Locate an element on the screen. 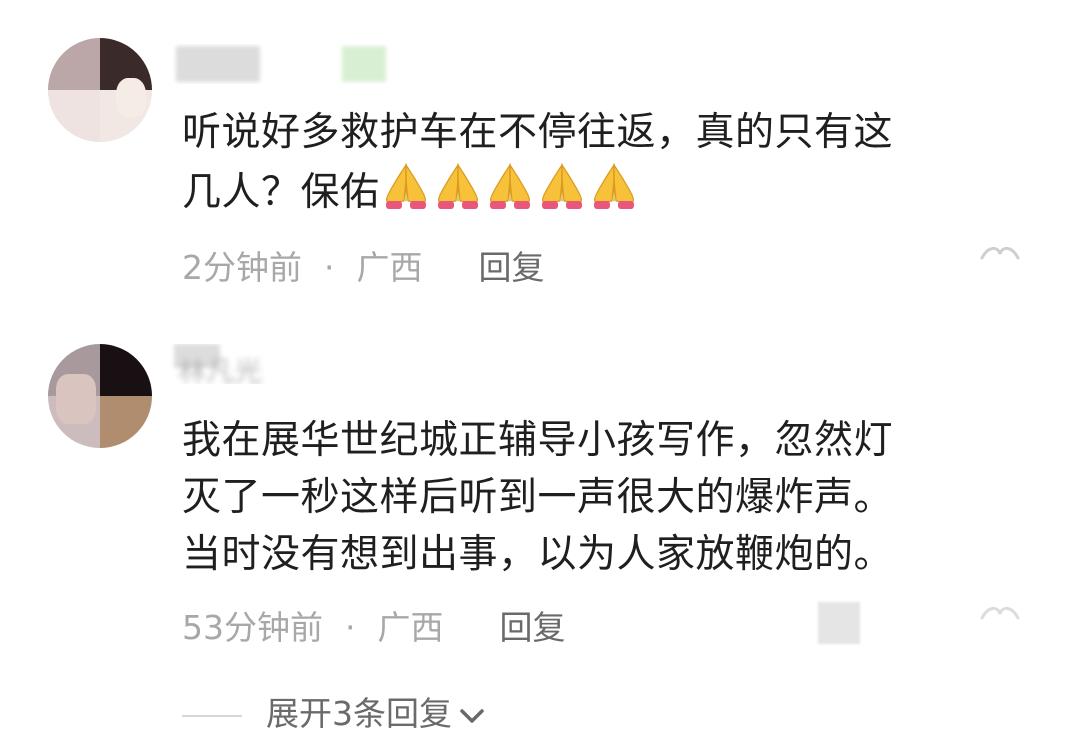  comment-text-line: 几人？保佑 is located at coordinates (597, 191).